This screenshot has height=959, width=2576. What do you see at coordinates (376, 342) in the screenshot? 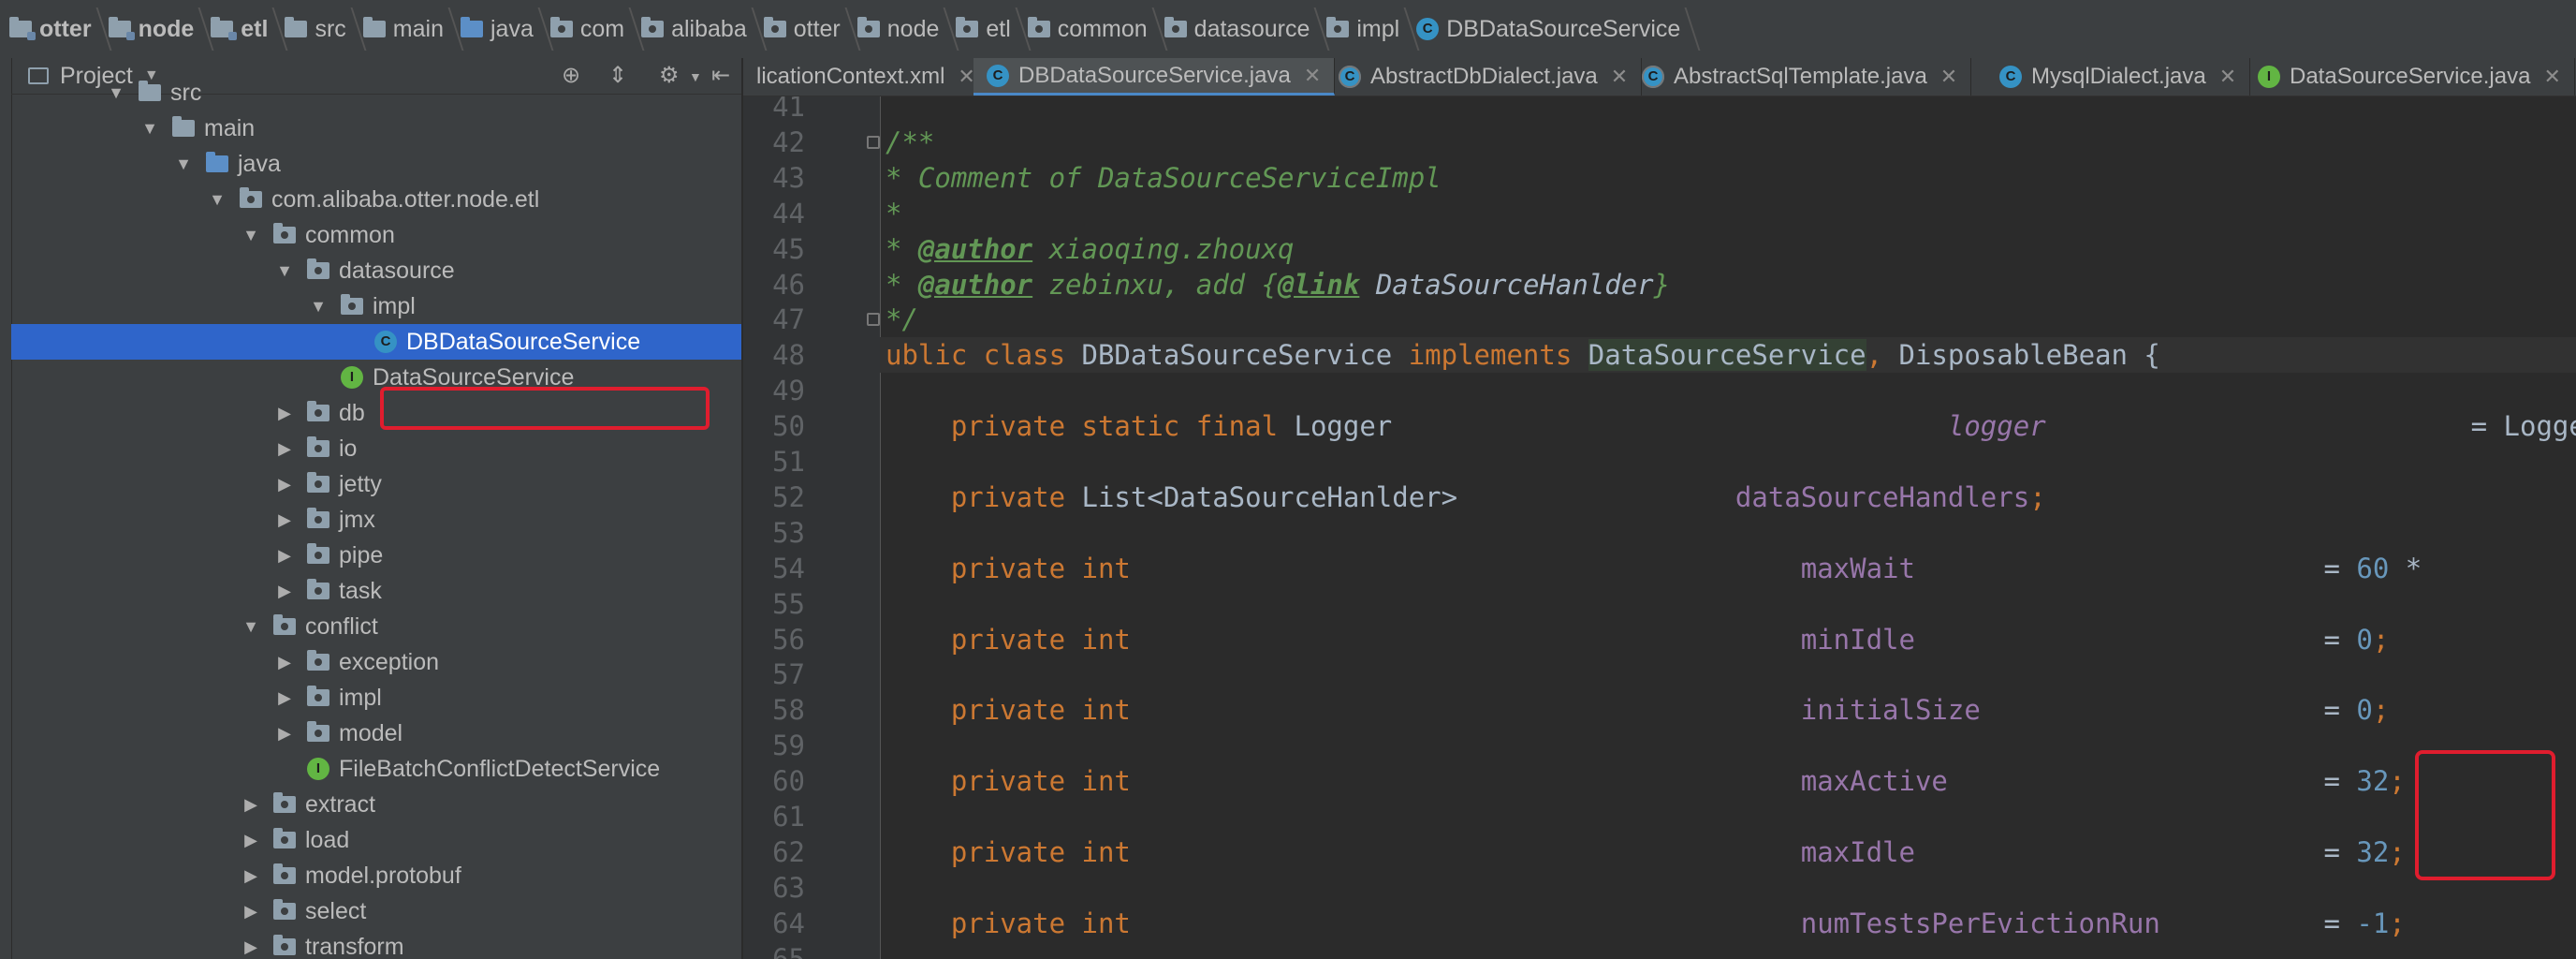
I see `tree-node: ▶CDBDataSourceService` at bounding box center [376, 342].